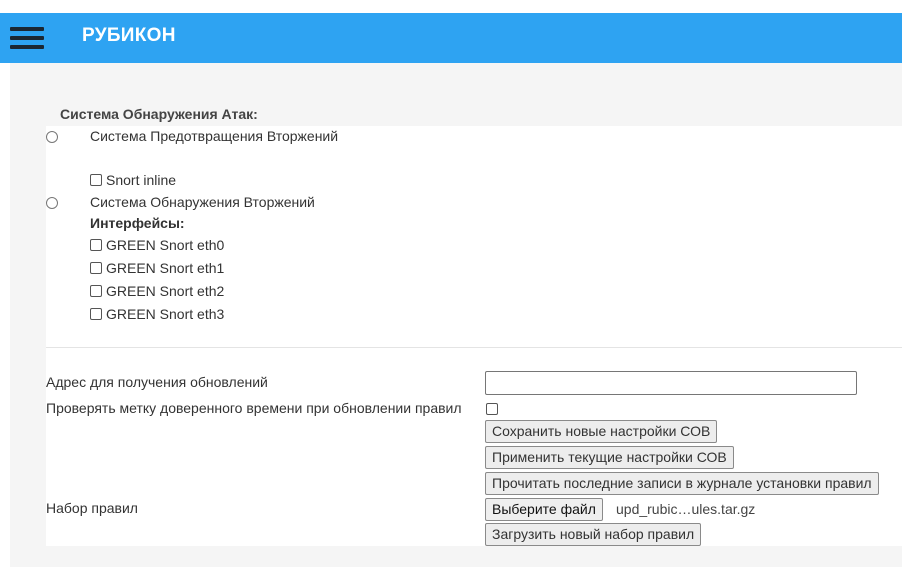  Describe the element at coordinates (202, 202) in the screenshot. I see `ids-radio-label: Система Обнаружения Вторжений` at that location.